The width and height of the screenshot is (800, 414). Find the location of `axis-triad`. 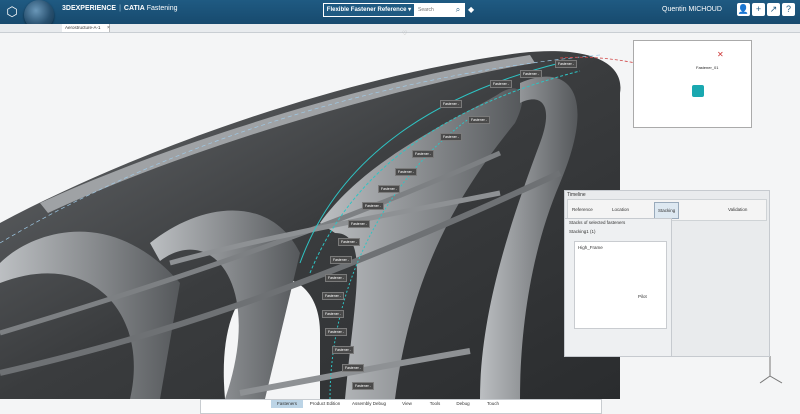

axis-triad is located at coordinates (771, 370).